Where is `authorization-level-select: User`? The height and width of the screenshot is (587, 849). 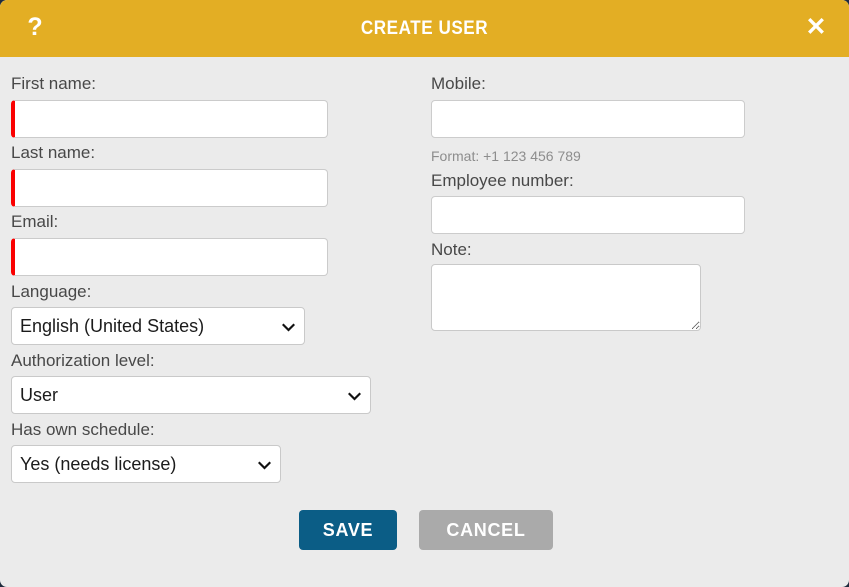
authorization-level-select: User is located at coordinates (191, 395).